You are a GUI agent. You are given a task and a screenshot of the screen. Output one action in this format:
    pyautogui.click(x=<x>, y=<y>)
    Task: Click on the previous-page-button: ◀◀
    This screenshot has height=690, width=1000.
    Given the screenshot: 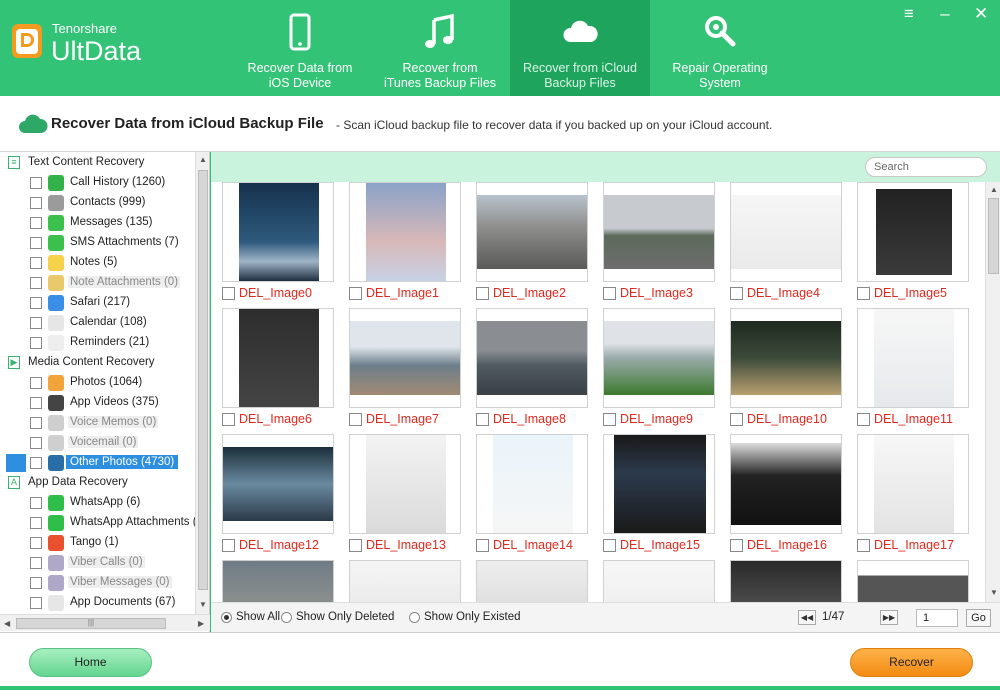 What is the action you would take?
    pyautogui.click(x=807, y=617)
    